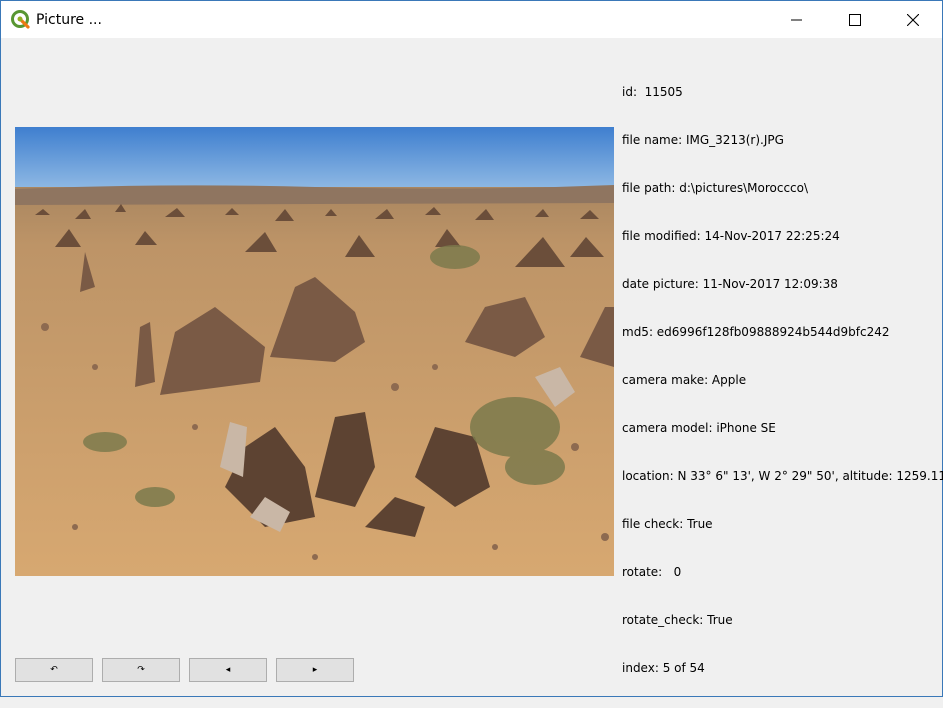 Image resolution: width=943 pixels, height=708 pixels. Describe the element at coordinates (20, 19) in the screenshot. I see `qgis-icon` at that location.